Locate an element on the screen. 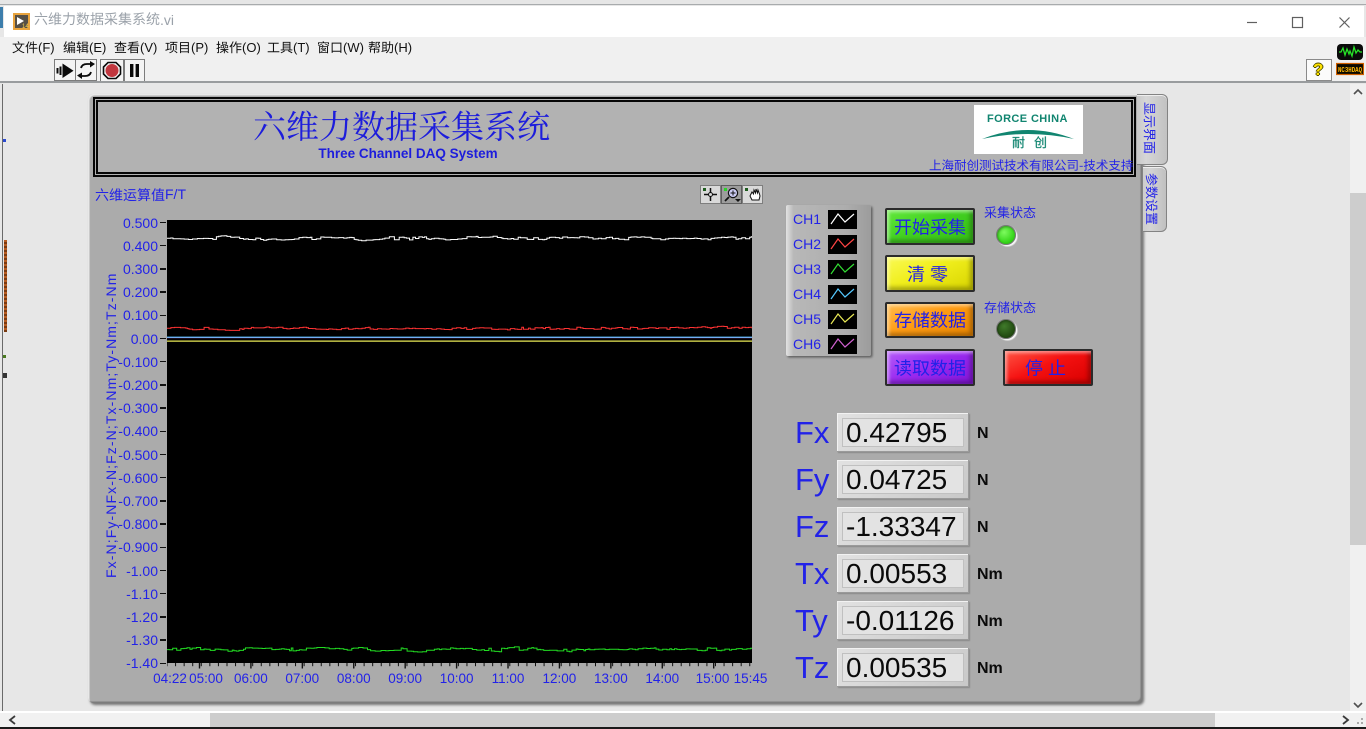  svg-text: FORCE CHINA is located at coordinates (1027, 119).